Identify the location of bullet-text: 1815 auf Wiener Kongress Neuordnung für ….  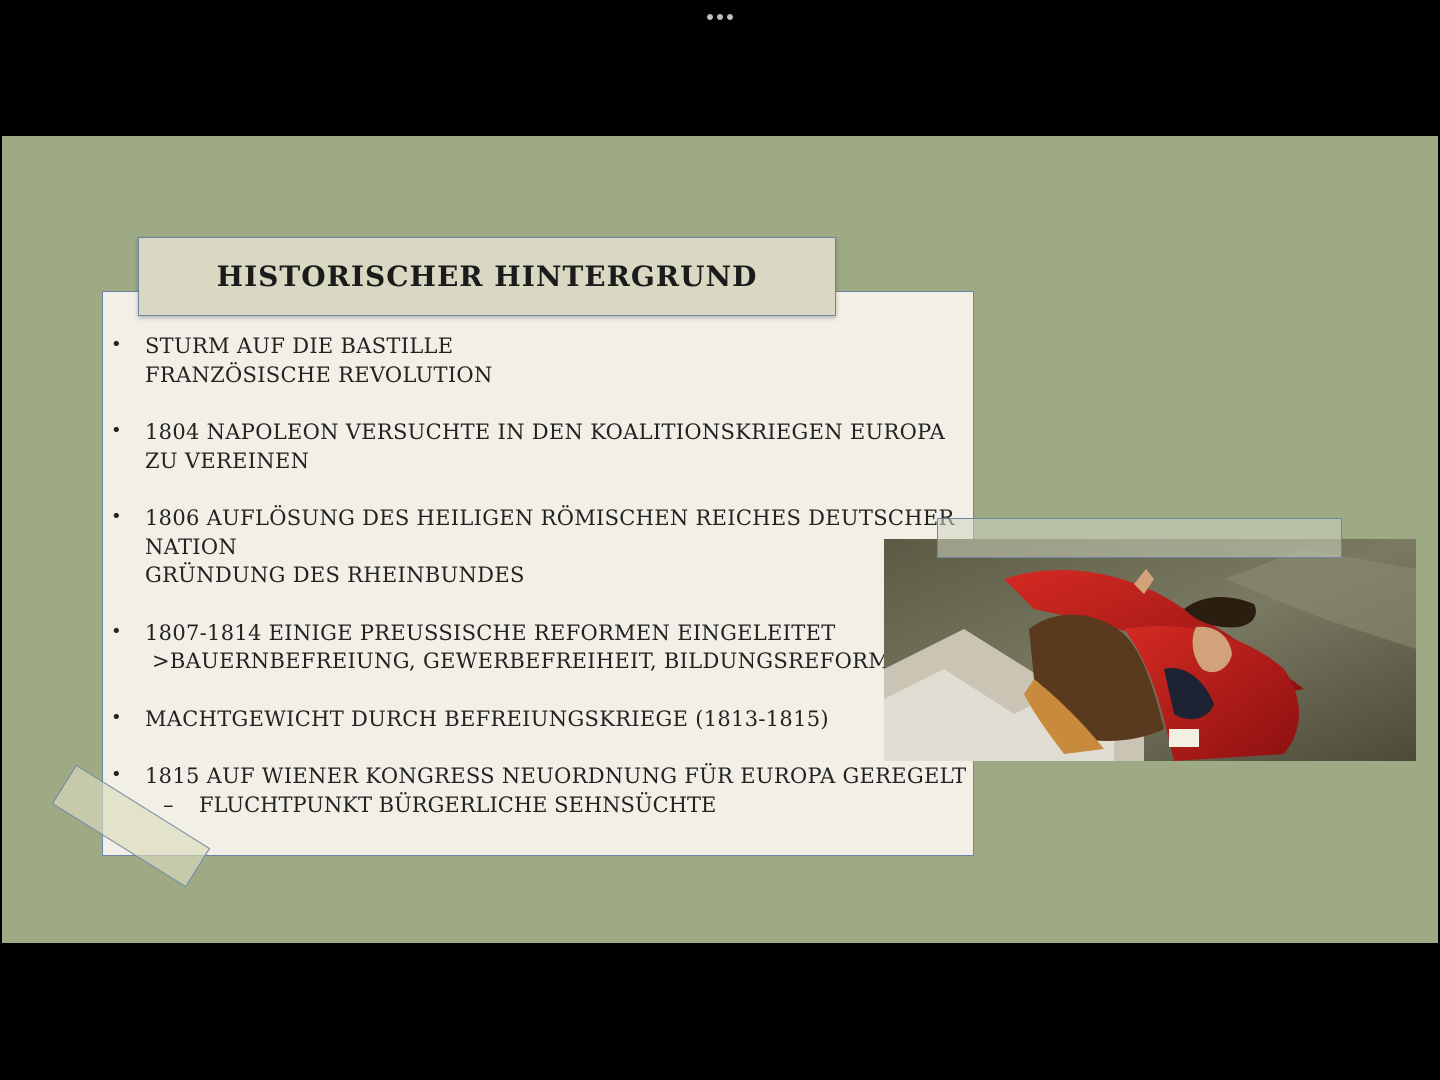
(556, 776).